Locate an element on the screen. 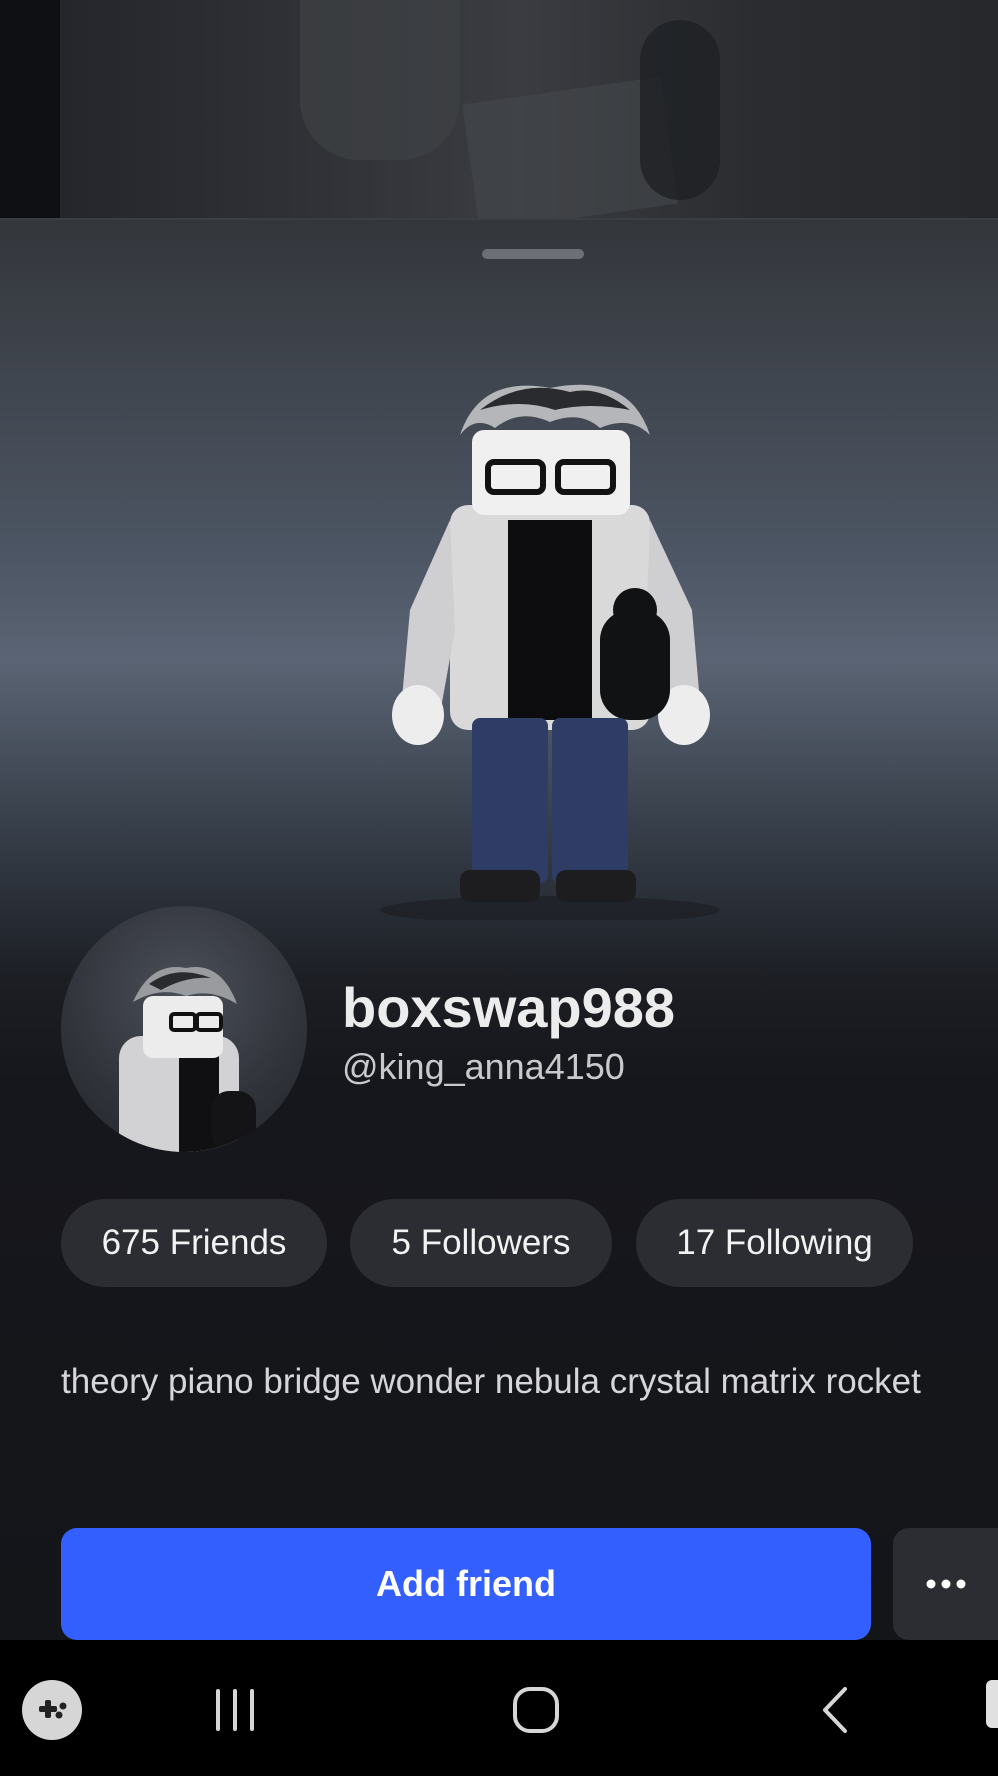  username: @king_anna4150 is located at coordinates (483, 1066).